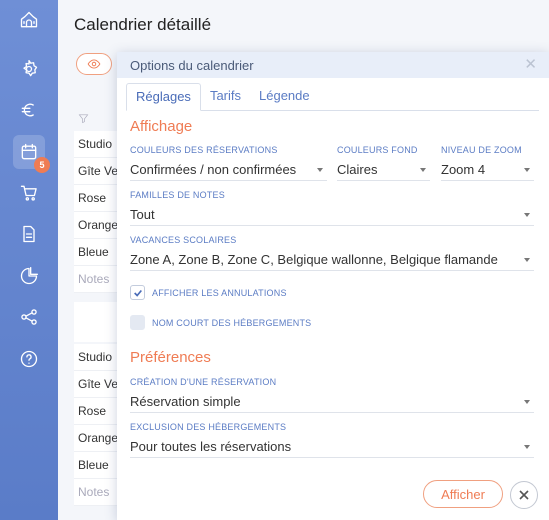  What do you see at coordinates (29, 317) in the screenshot?
I see `share-icon` at bounding box center [29, 317].